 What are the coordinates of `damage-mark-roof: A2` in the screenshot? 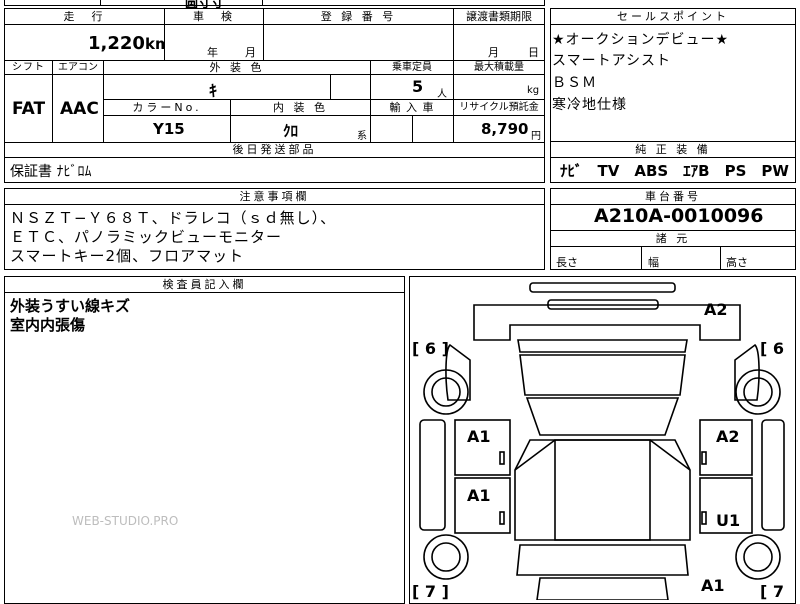 It's located at (716, 309).